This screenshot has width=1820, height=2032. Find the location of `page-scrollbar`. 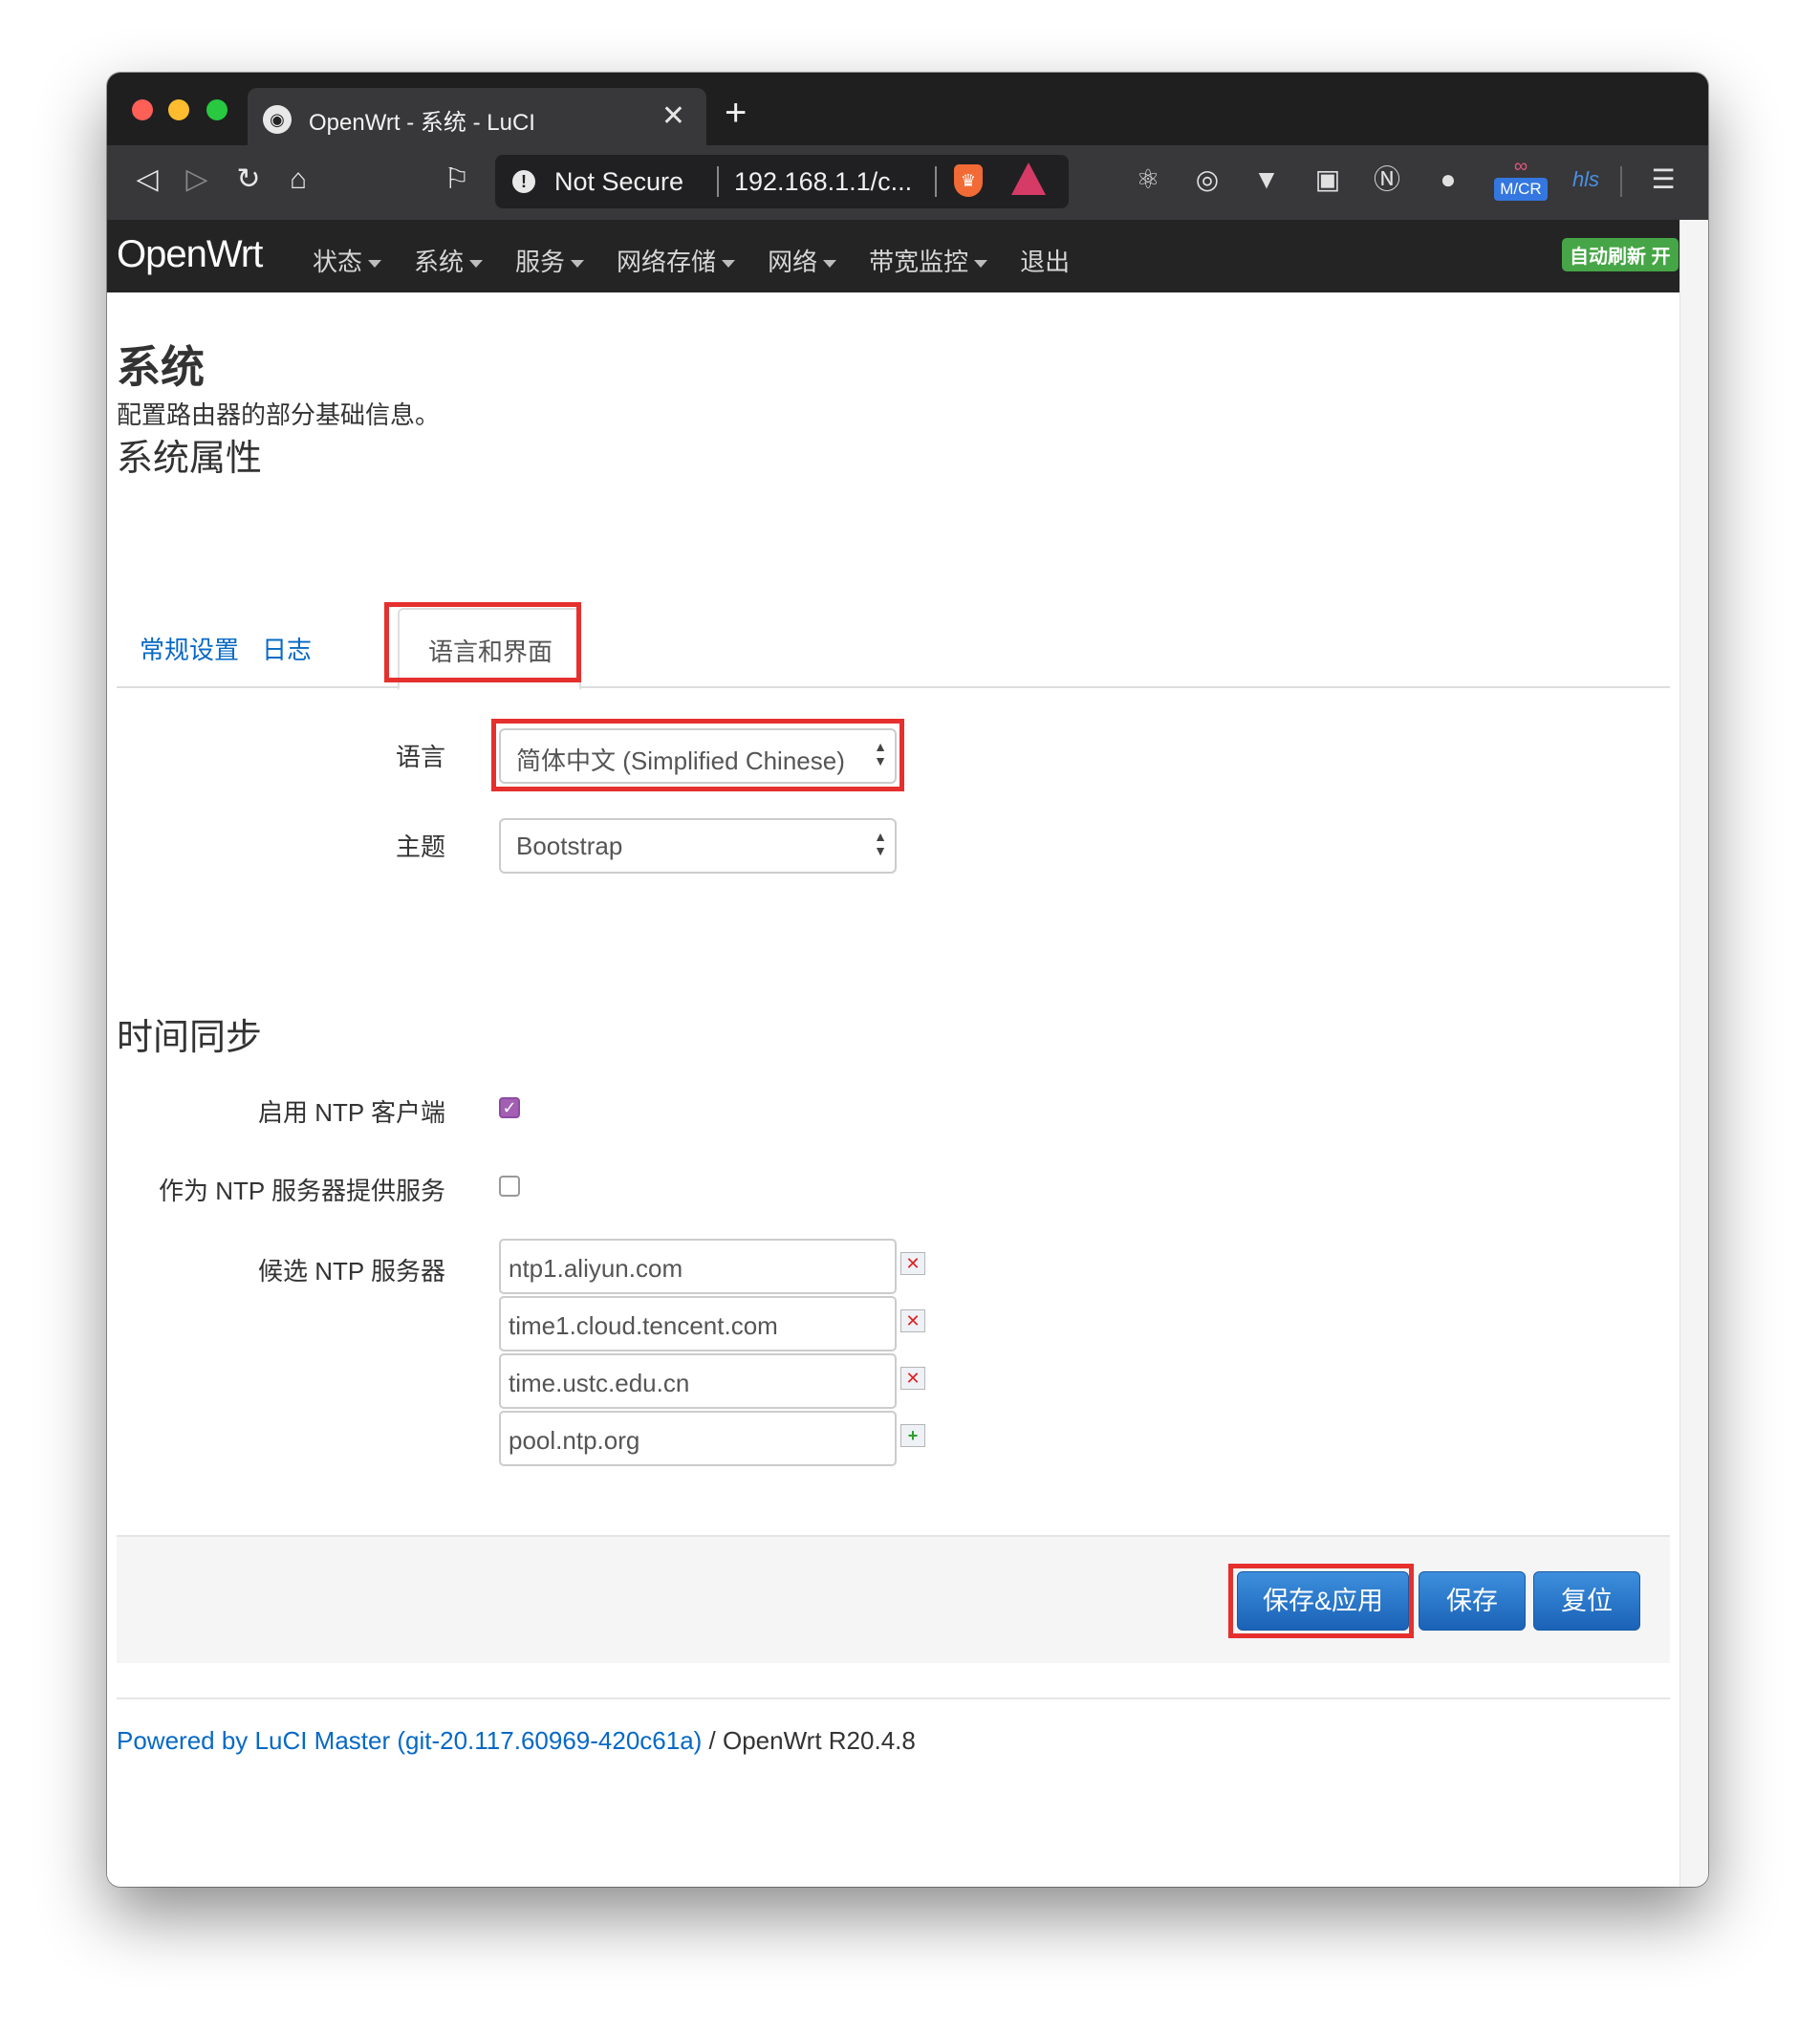

page-scrollbar is located at coordinates (1694, 1053).